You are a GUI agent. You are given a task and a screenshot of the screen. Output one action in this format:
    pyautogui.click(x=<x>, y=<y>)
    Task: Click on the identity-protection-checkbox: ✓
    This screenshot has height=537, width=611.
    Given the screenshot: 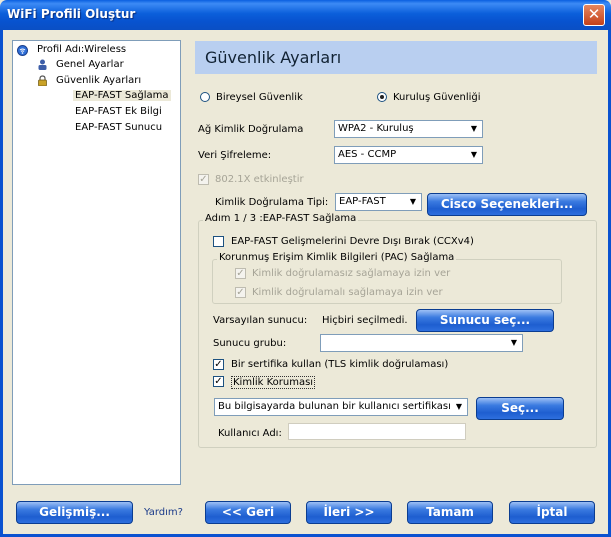 What is the action you would take?
    pyautogui.click(x=218, y=381)
    